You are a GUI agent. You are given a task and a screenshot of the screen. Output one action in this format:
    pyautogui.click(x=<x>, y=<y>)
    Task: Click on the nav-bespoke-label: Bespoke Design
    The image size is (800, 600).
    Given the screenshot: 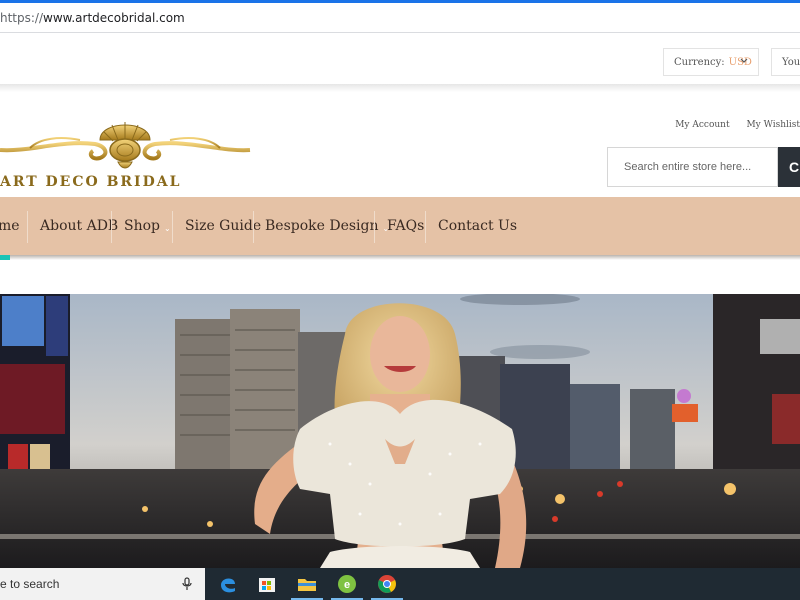 What is the action you would take?
    pyautogui.click(x=322, y=226)
    